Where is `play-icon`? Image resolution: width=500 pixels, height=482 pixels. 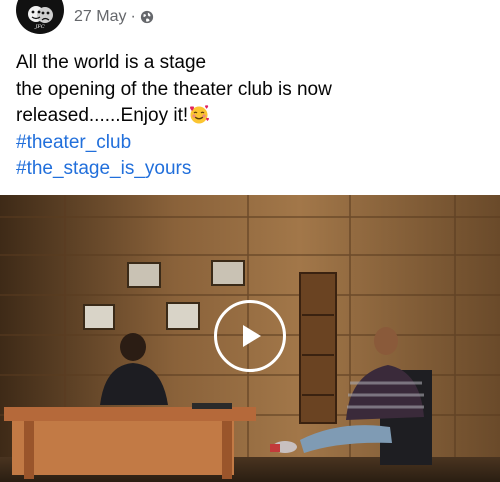 play-icon is located at coordinates (252, 336).